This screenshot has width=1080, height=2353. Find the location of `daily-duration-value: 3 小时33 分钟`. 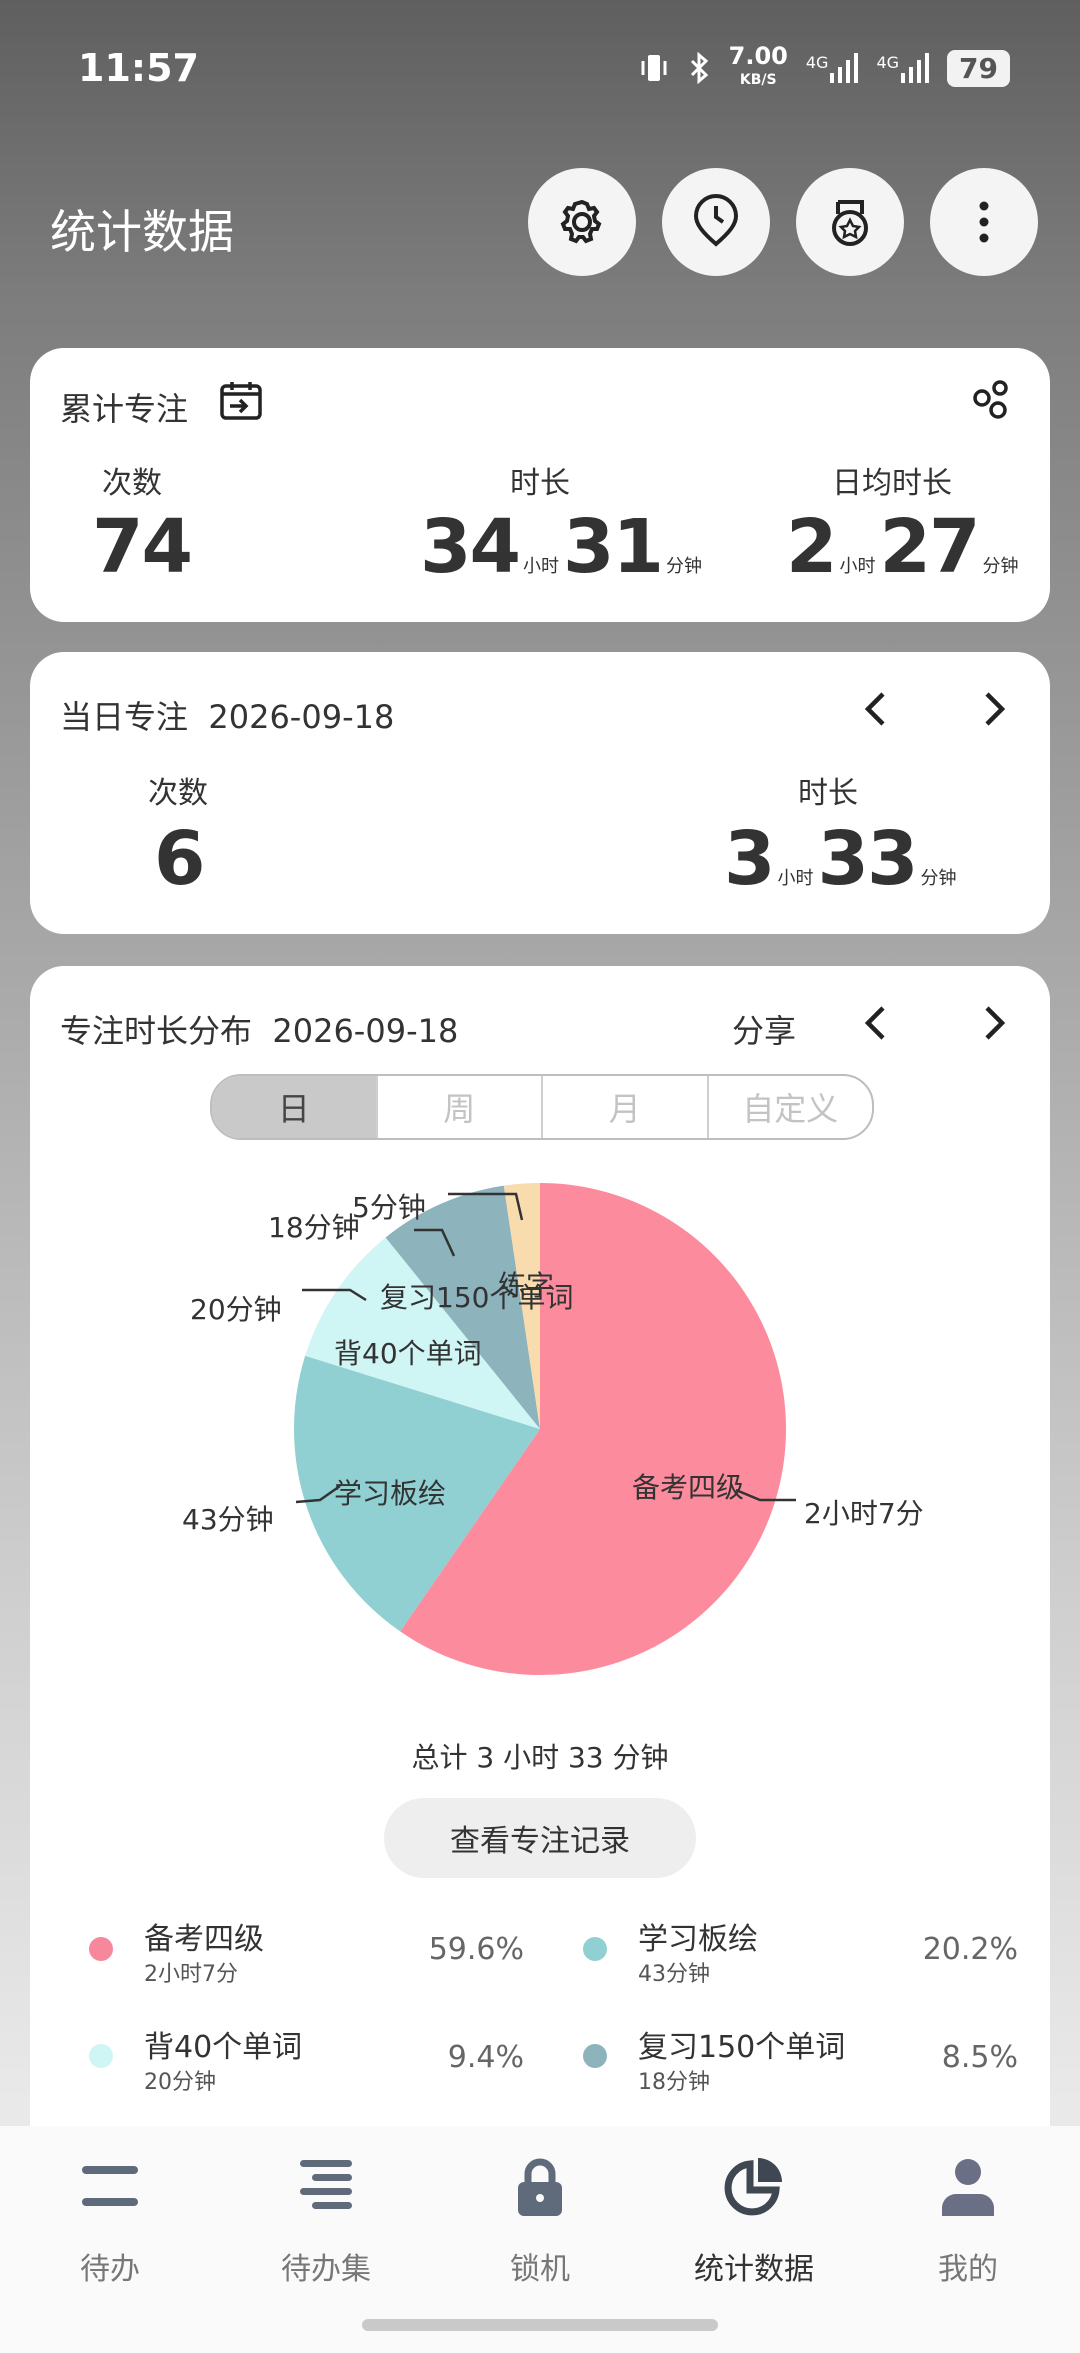

daily-duration-value: 3 小时33 分钟 is located at coordinates (842, 859).